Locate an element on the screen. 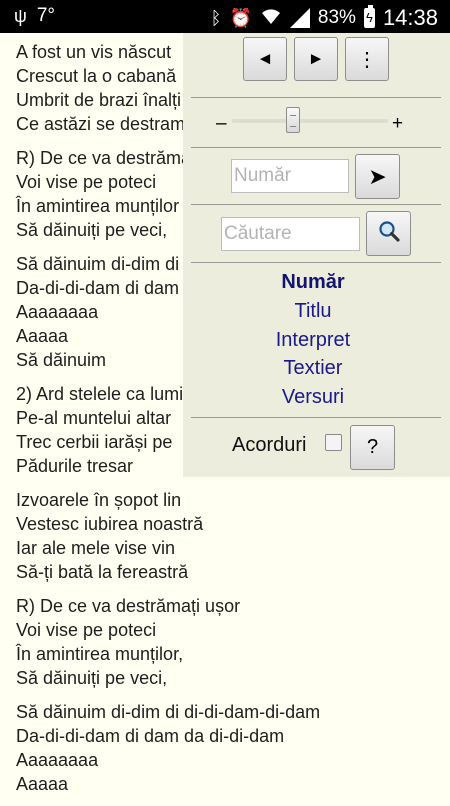 The image size is (450, 806). sort-option-title: Titlu is located at coordinates (313, 311).